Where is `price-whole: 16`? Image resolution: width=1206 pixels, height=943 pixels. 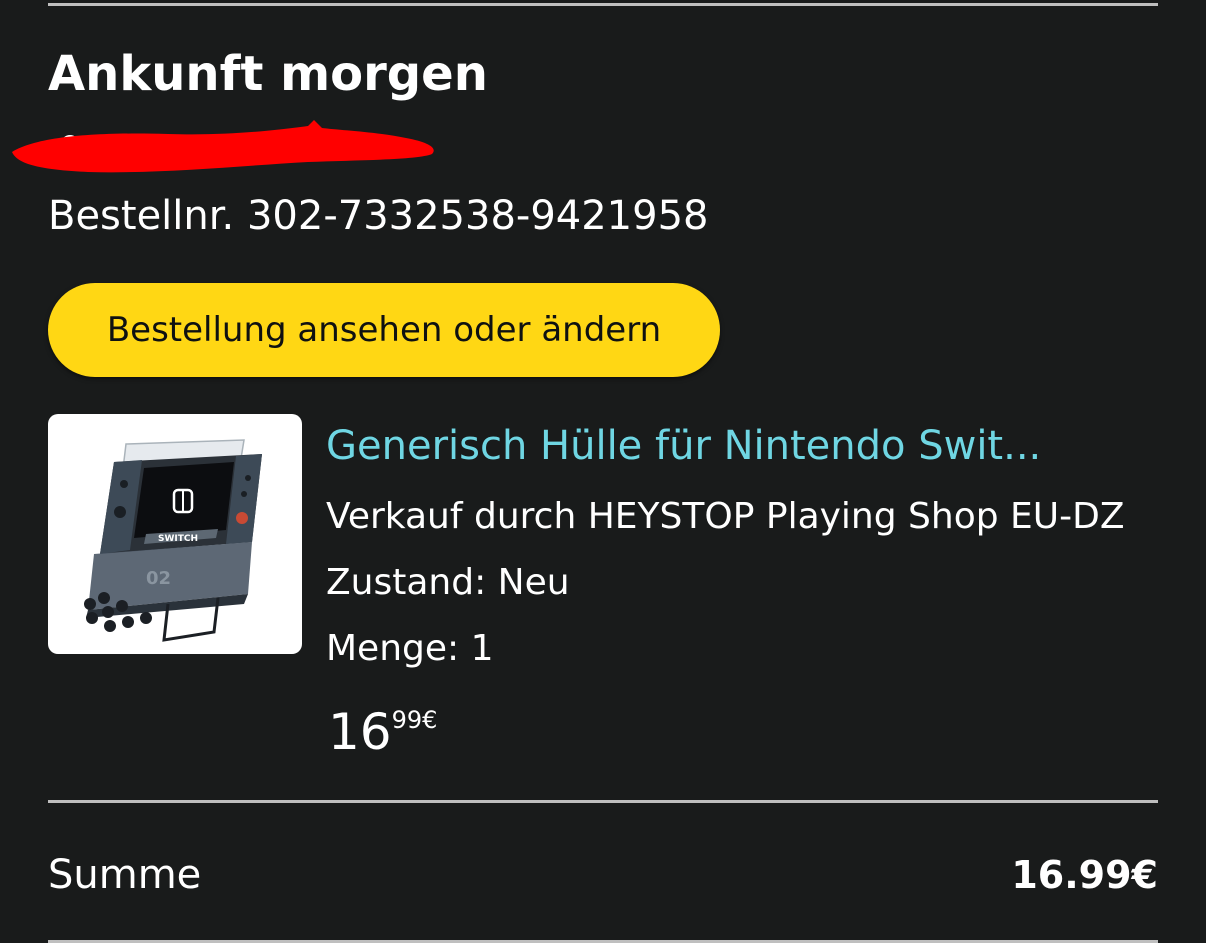 price-whole: 16 is located at coordinates (360, 732).